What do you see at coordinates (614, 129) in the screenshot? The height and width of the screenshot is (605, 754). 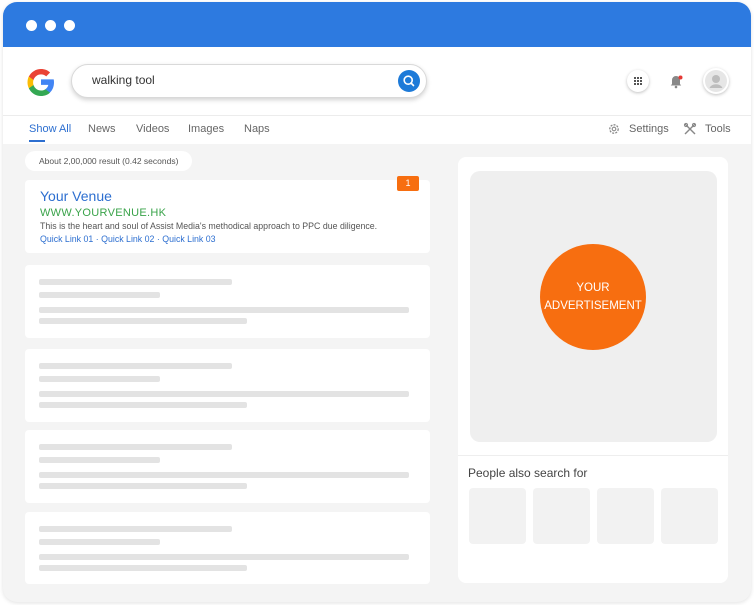 I see `gear-icon` at bounding box center [614, 129].